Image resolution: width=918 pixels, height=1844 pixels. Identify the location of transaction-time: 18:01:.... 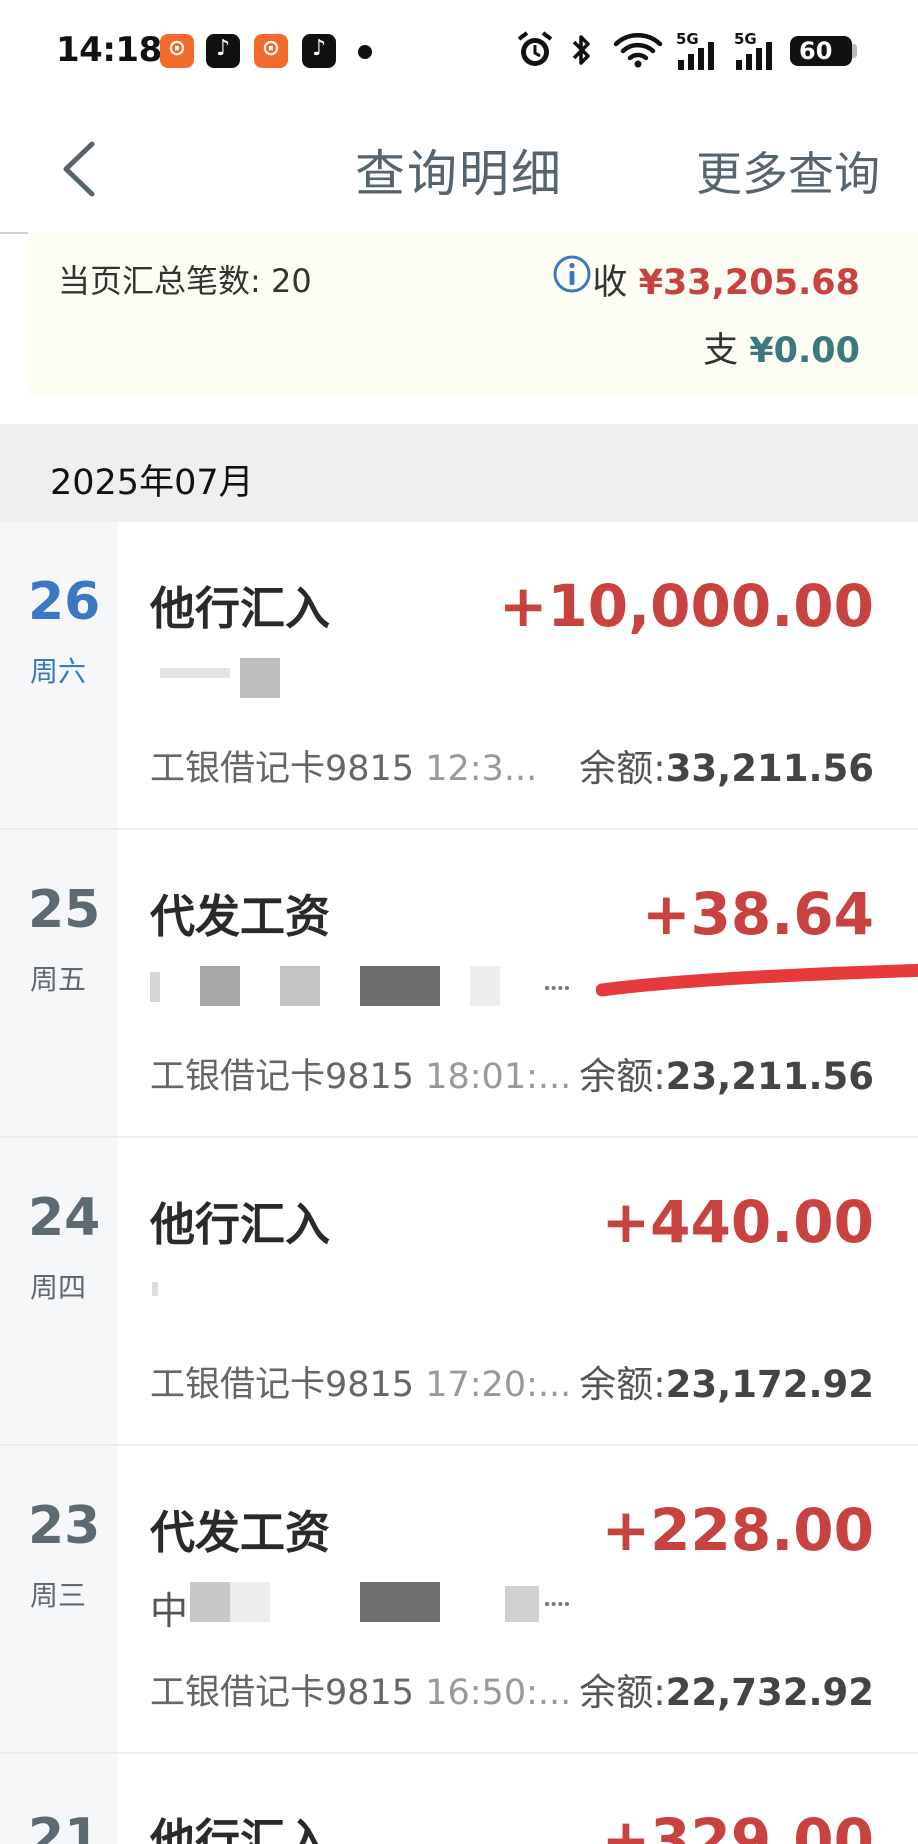
(498, 1077).